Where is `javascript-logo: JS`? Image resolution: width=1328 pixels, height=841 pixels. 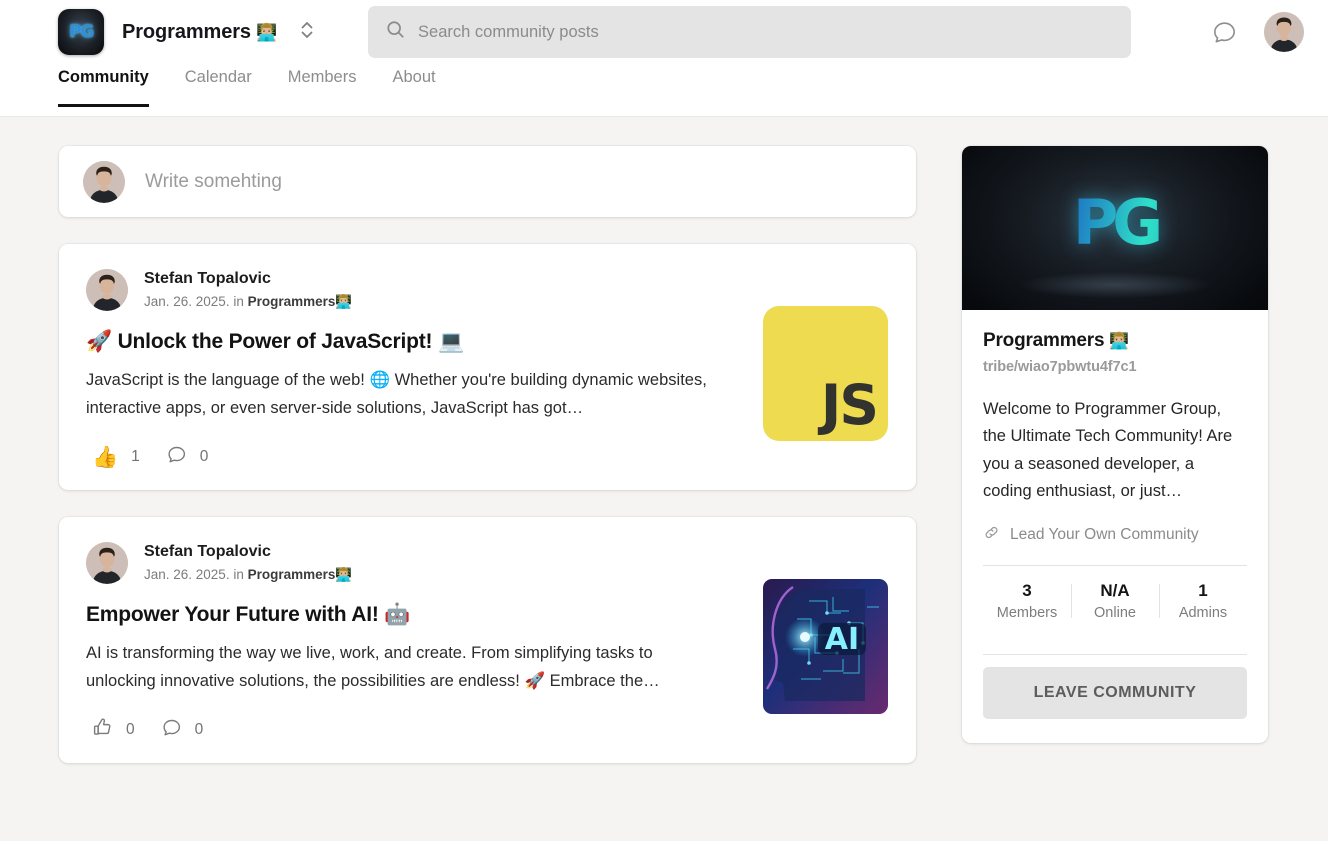
javascript-logo: JS is located at coordinates (825, 373).